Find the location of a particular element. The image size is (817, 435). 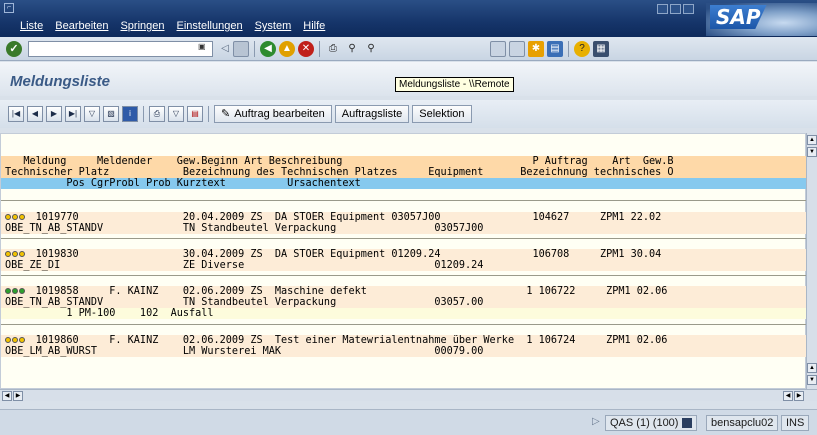

scroll-down-icon: ▼ is located at coordinates (812, 380).